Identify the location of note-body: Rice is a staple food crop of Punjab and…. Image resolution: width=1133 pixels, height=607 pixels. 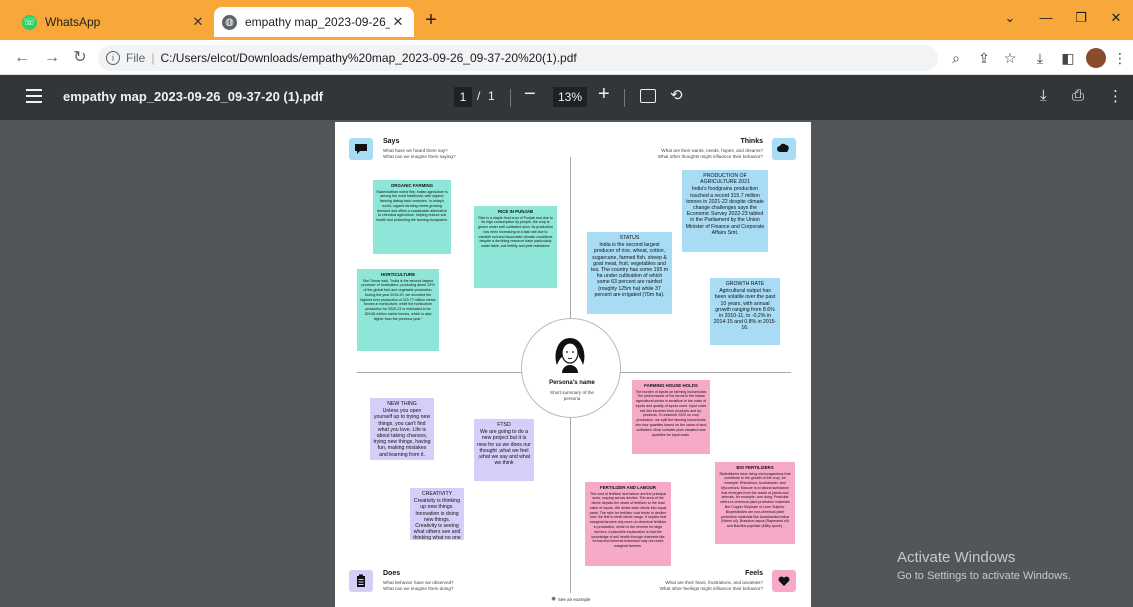
(515, 232).